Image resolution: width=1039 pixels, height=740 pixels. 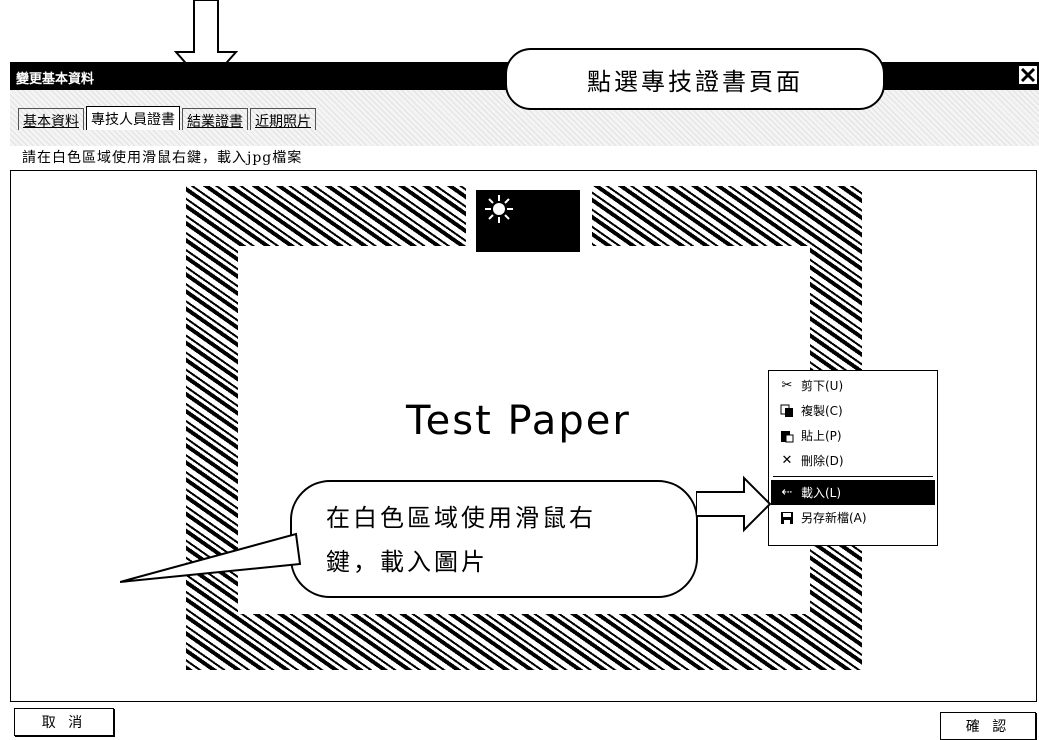 I want to click on menu-item-paste: 貼上(P), so click(x=853, y=435).